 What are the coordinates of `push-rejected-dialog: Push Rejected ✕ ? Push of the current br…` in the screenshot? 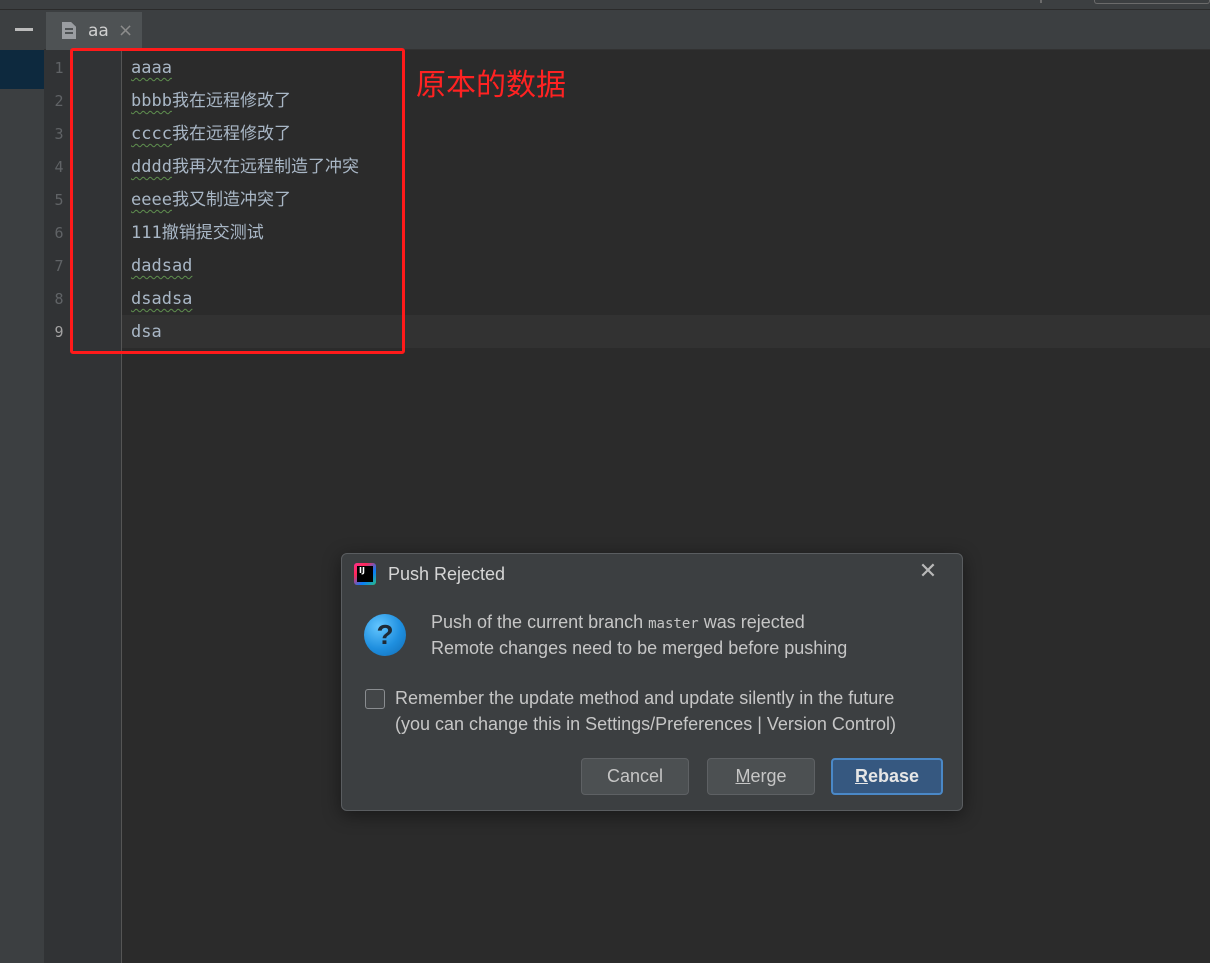 It's located at (652, 682).